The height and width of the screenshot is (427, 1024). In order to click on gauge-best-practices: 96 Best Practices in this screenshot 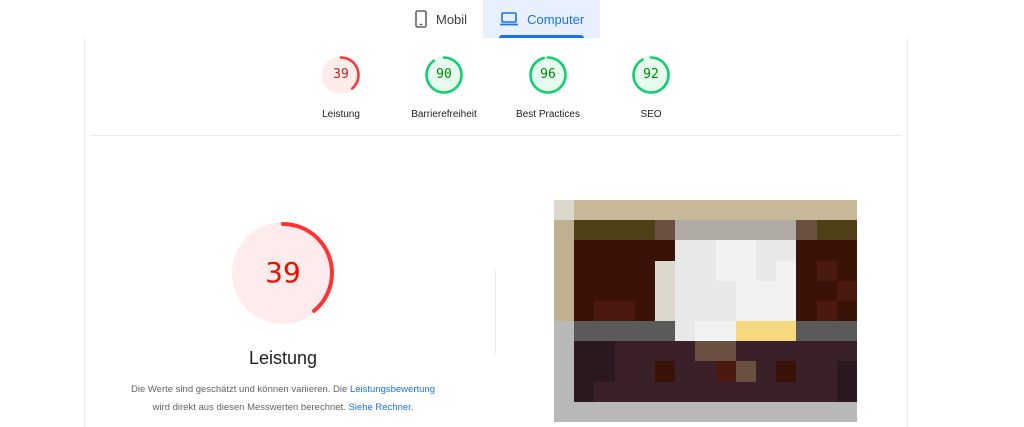, I will do `click(548, 87)`.